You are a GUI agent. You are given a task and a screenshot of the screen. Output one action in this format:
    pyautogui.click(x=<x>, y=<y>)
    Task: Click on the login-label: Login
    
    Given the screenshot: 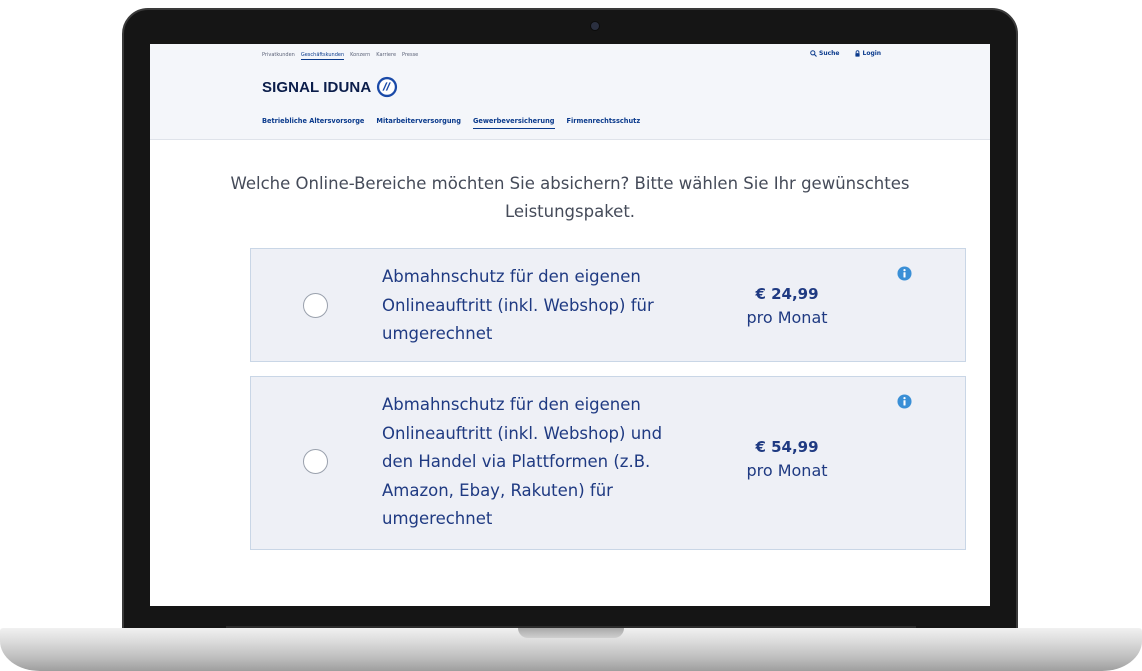 What is the action you would take?
    pyautogui.click(x=872, y=53)
    